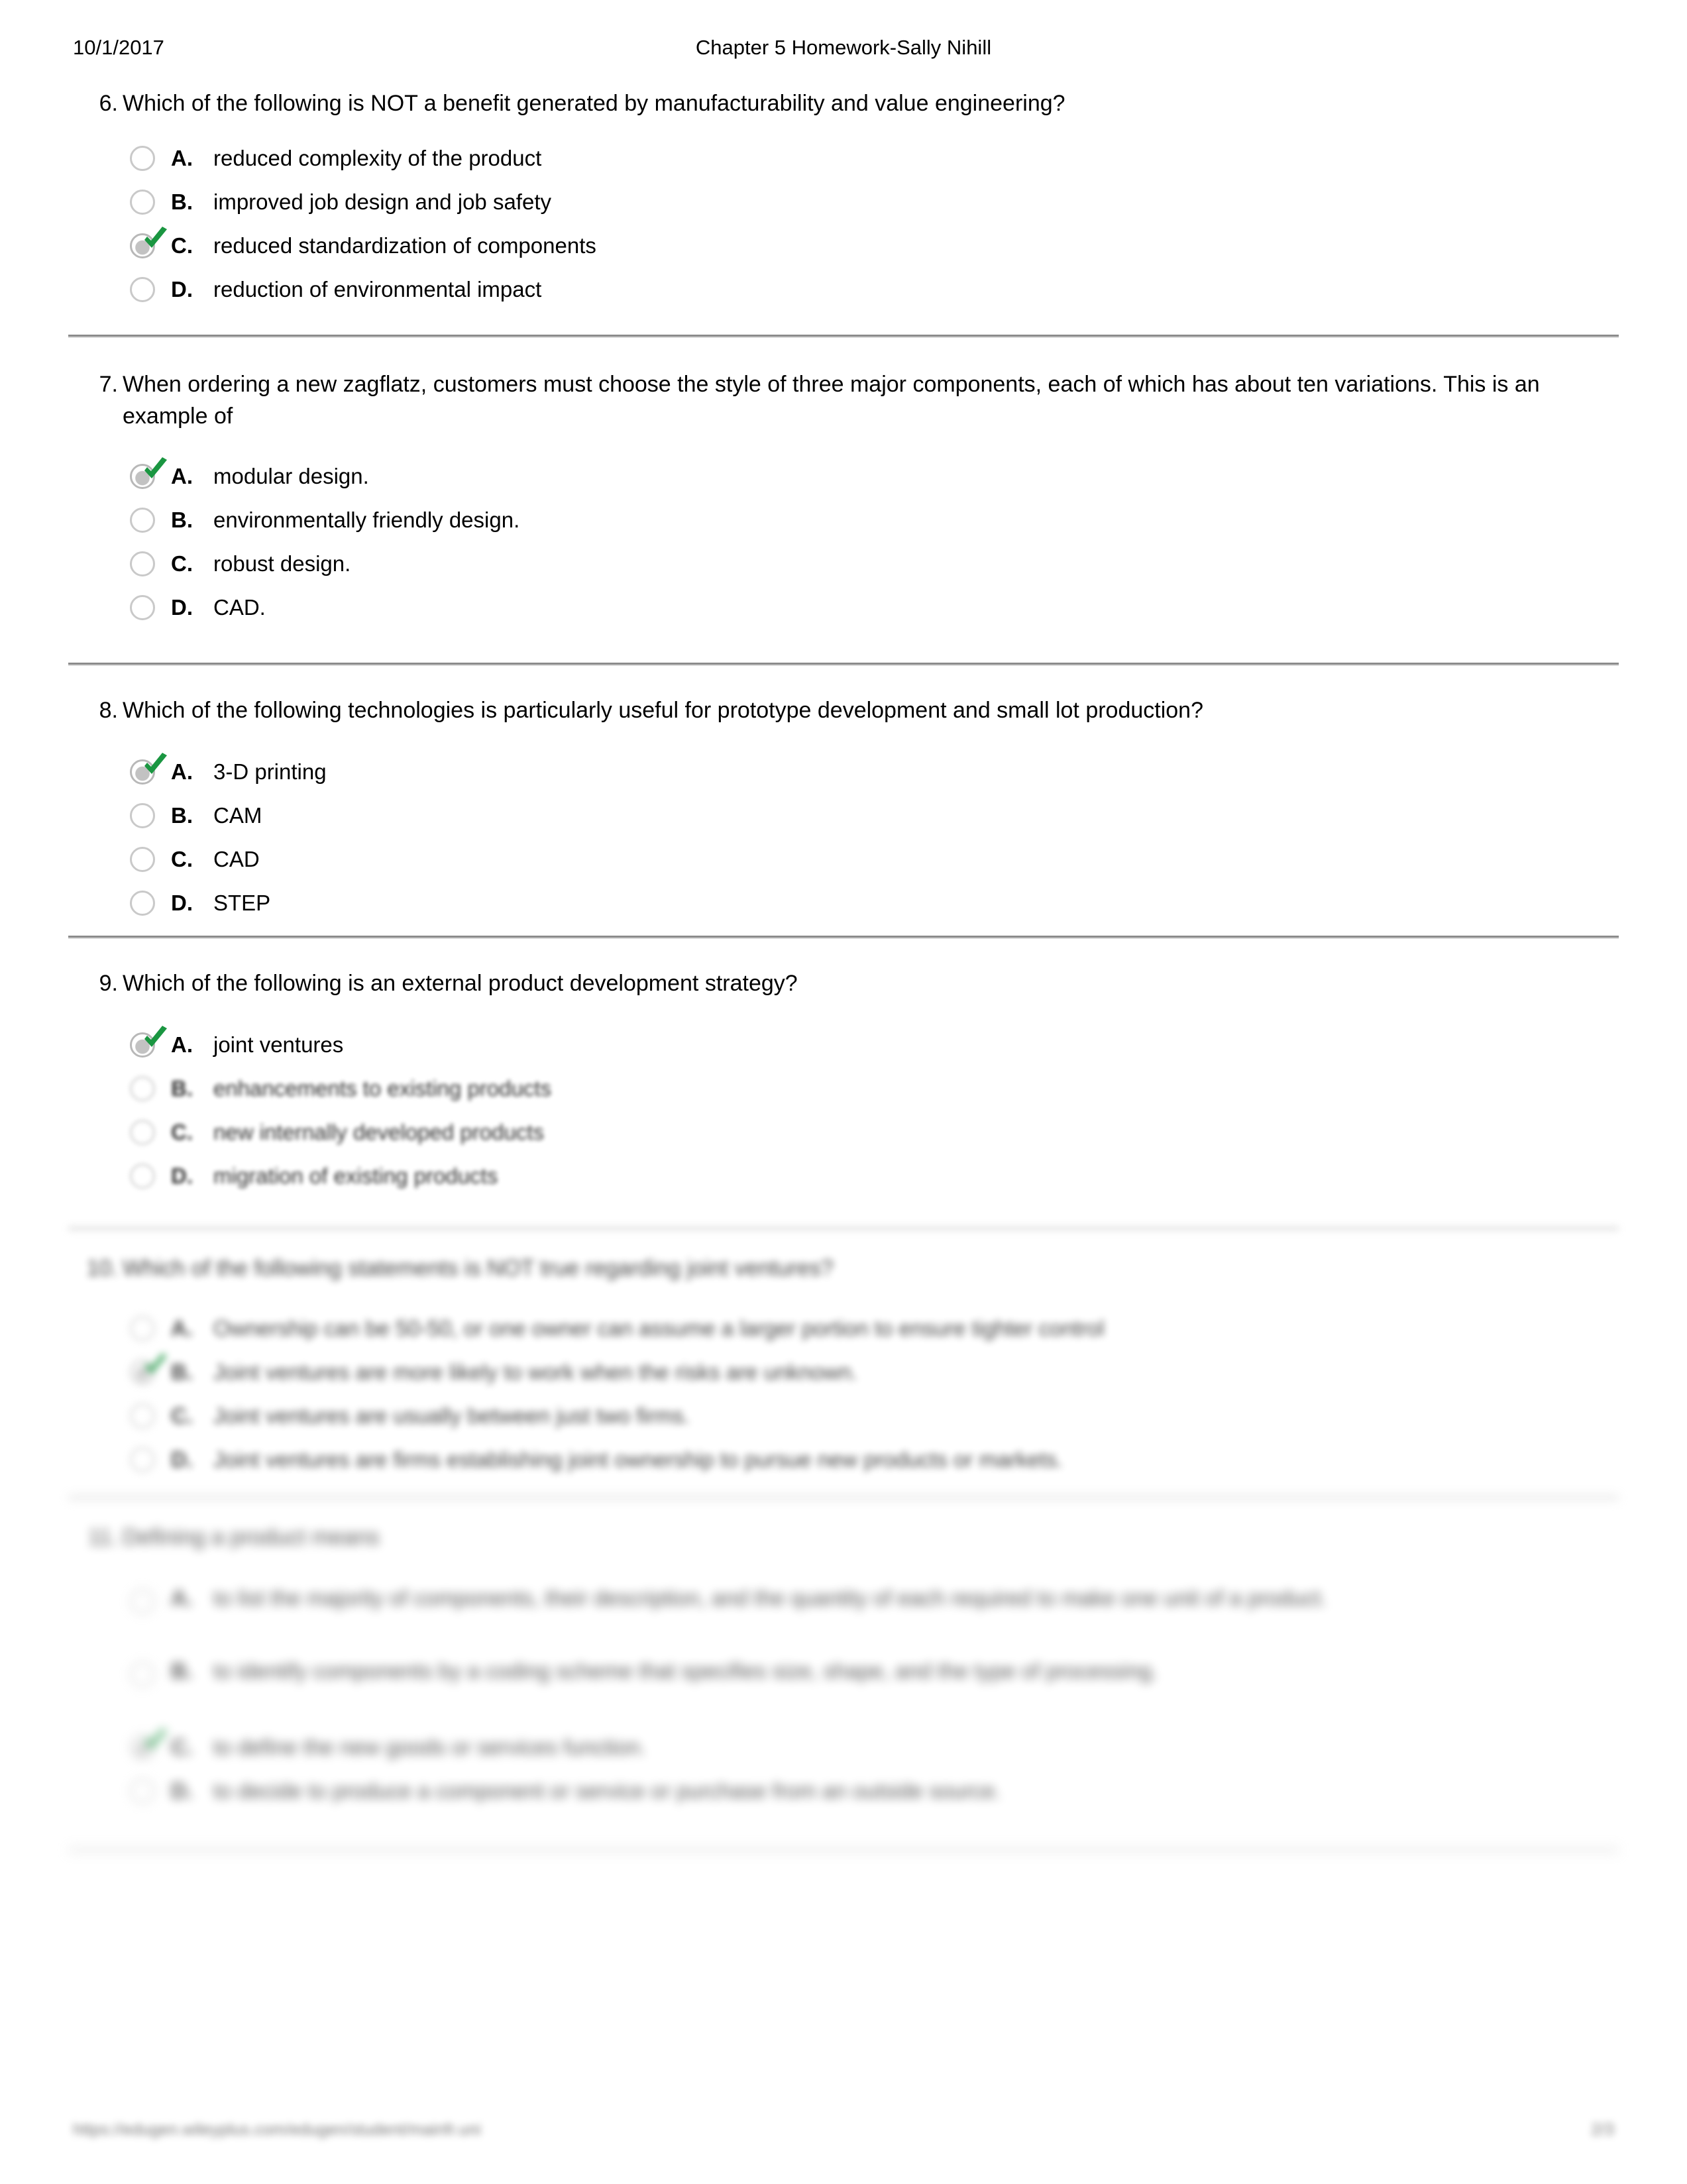  I want to click on answer-option-a: A. 3-D printing, so click(843, 772).